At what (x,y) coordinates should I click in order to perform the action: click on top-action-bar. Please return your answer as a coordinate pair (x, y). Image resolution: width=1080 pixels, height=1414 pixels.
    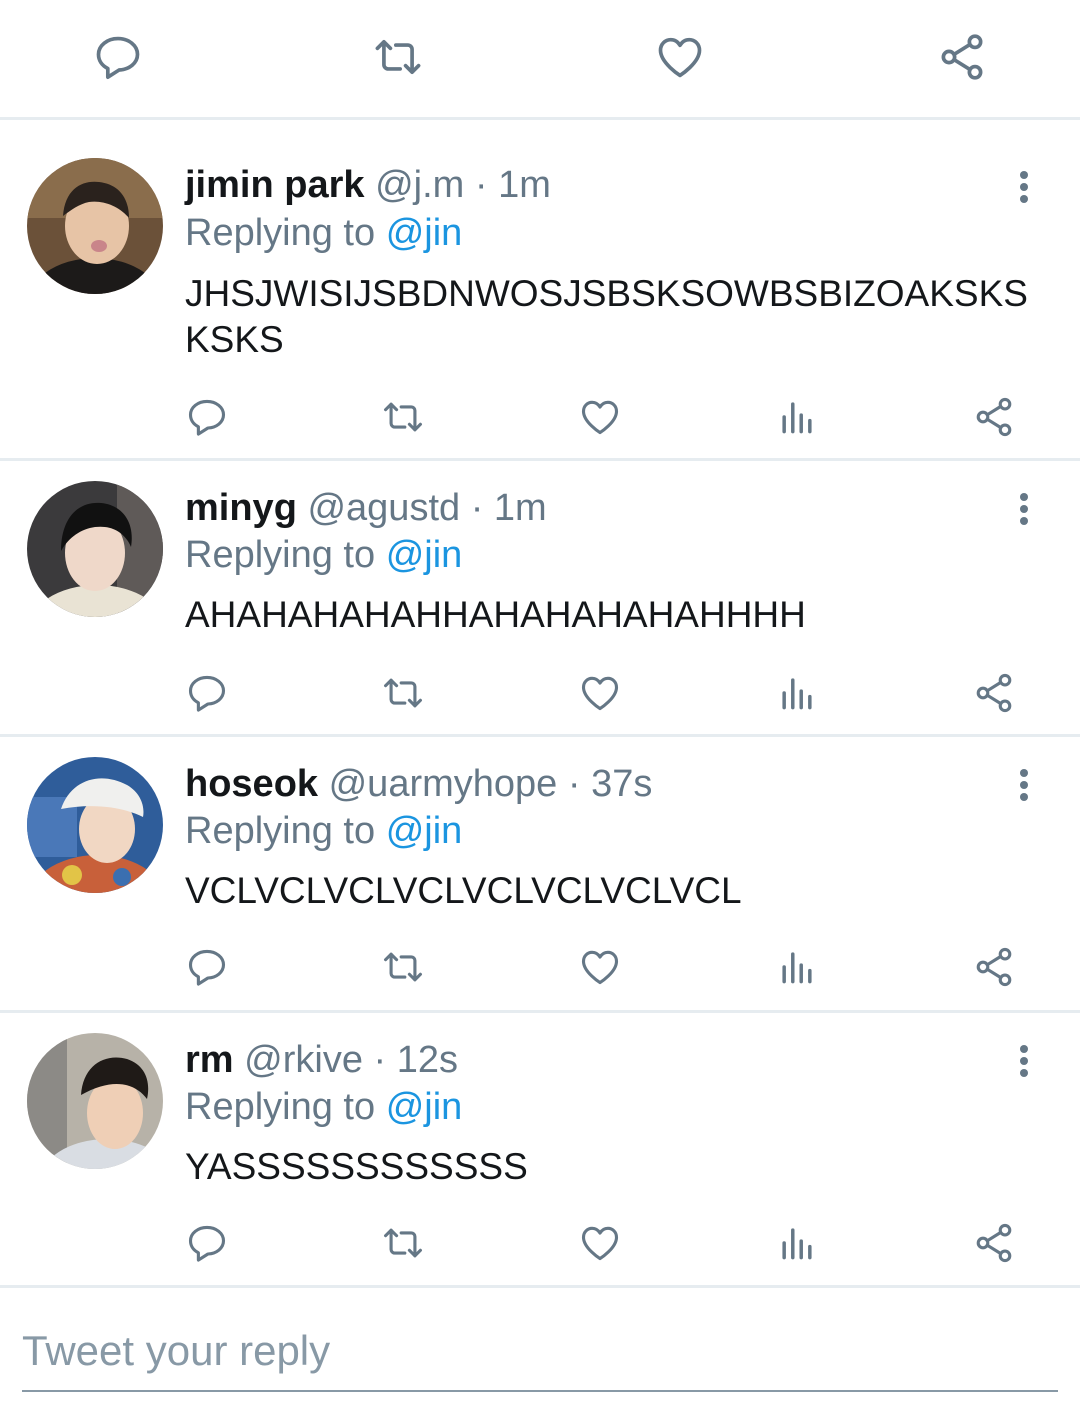
    Looking at the image, I should click on (540, 60).